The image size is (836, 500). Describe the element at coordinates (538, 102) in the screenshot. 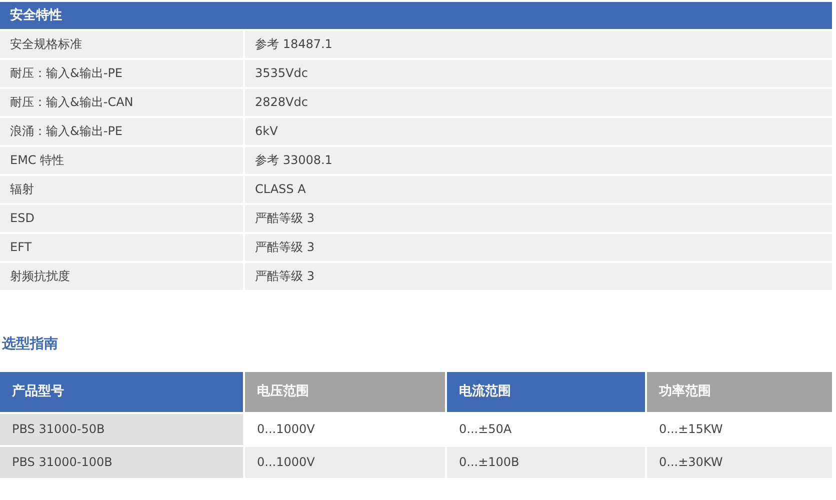

I see `table-cell: 2828Vdc` at that location.